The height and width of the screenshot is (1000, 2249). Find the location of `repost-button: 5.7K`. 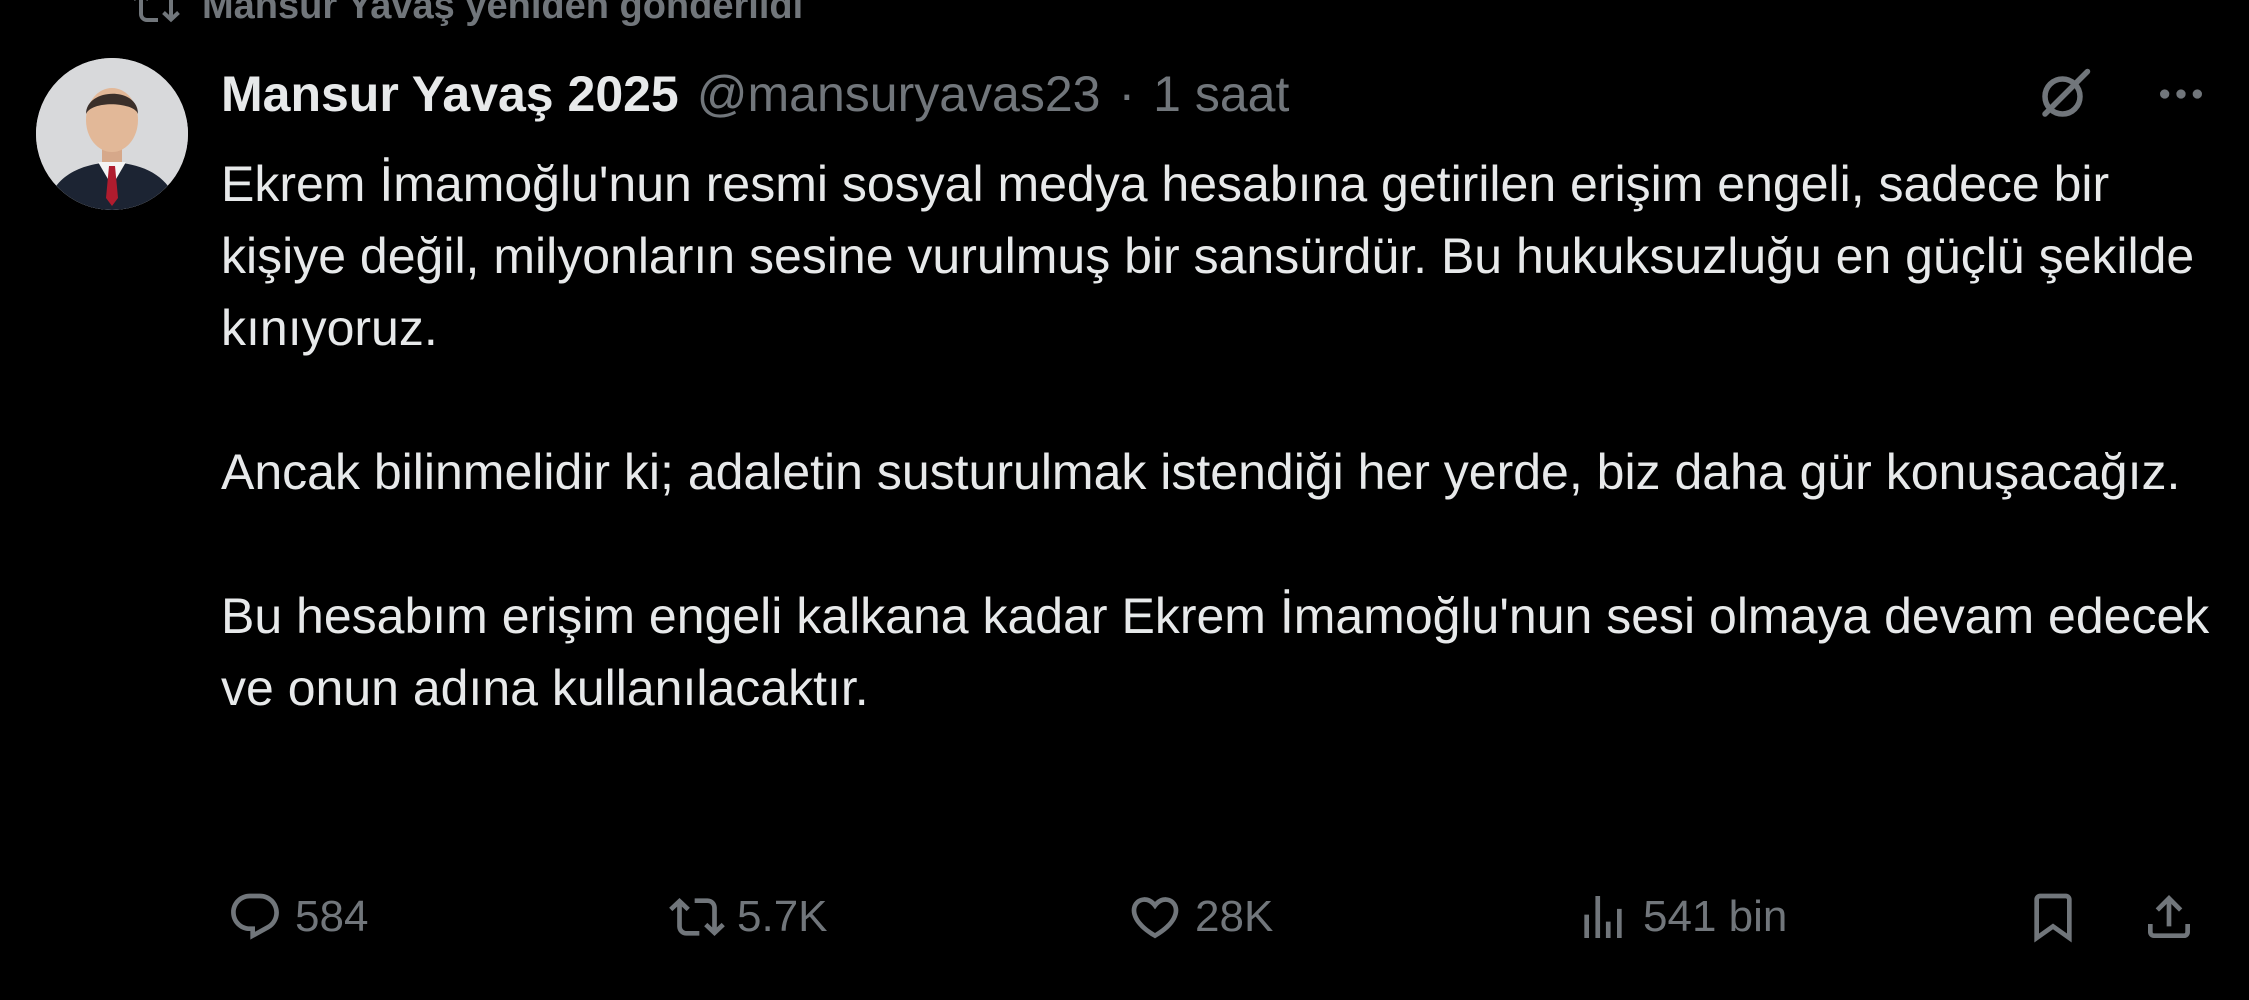

repost-button: 5.7K is located at coordinates (748, 917).